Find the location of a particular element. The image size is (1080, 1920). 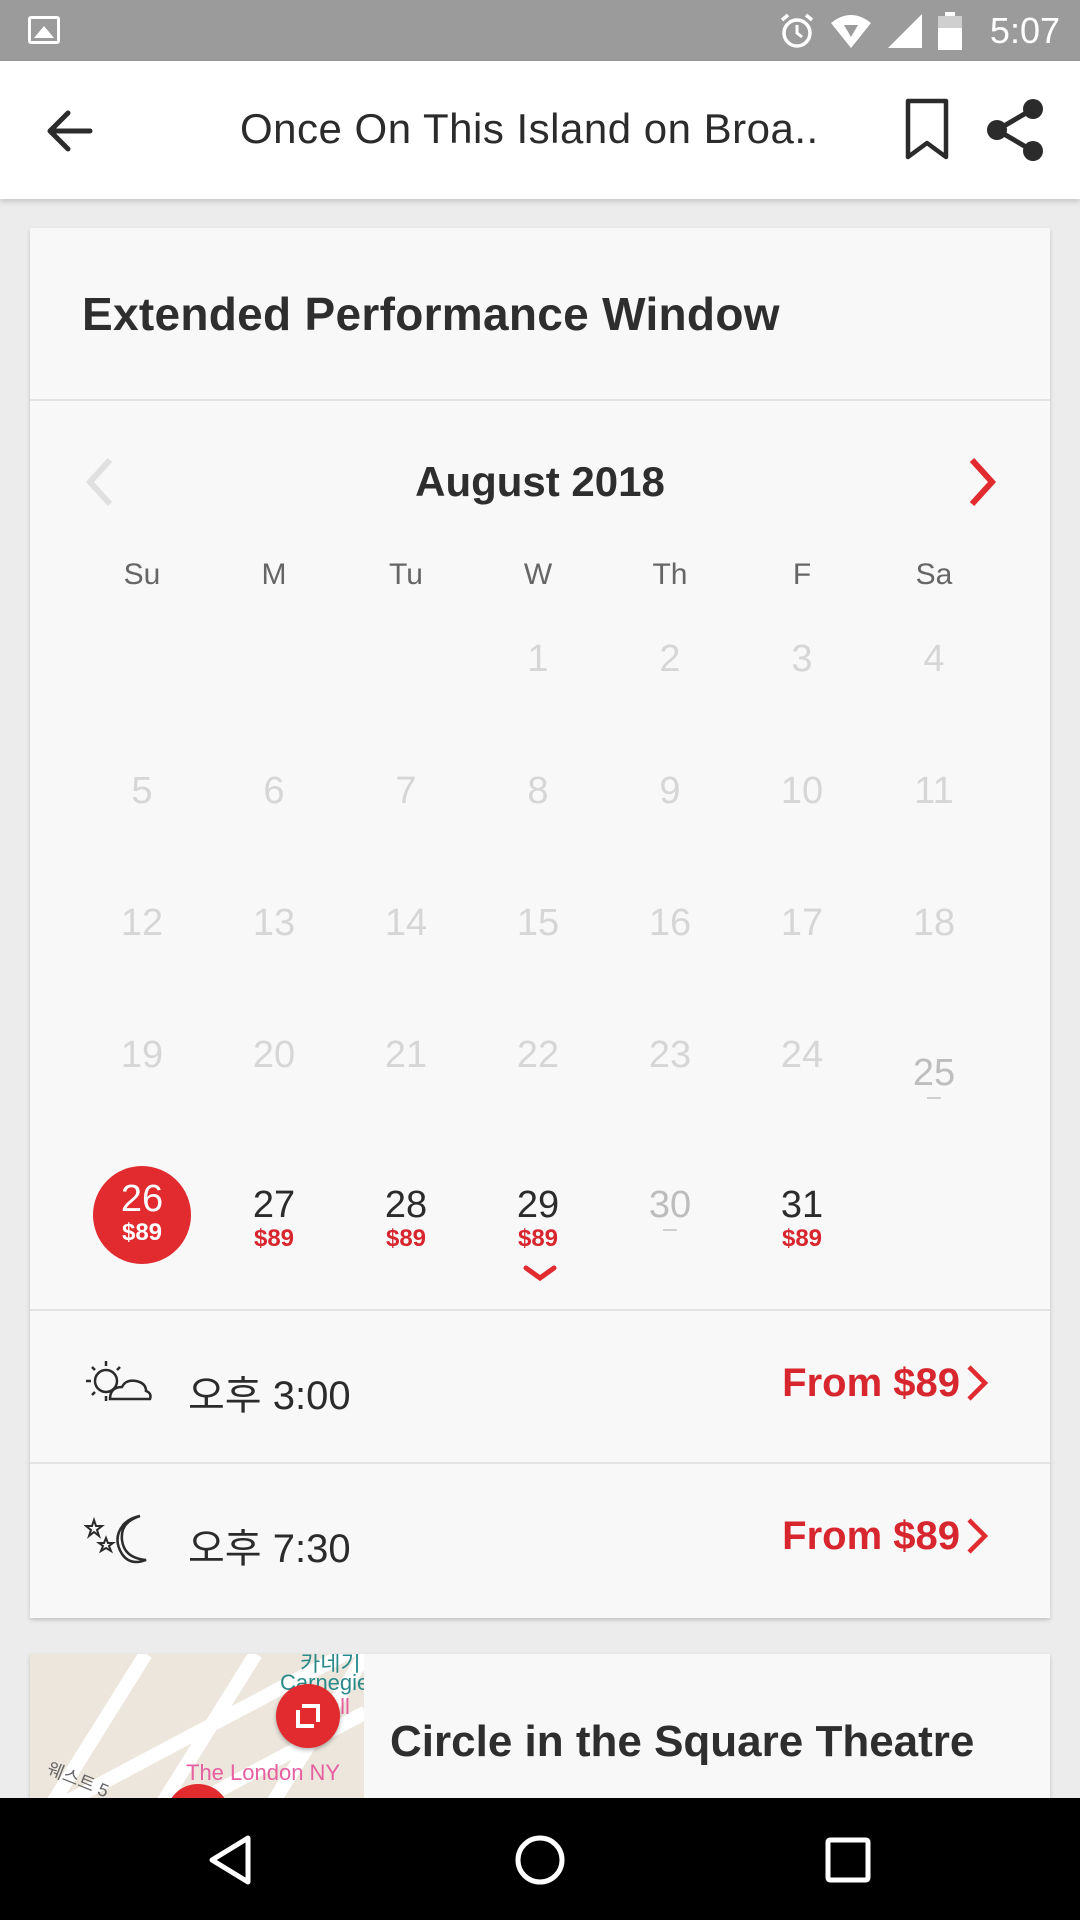

calendar-day-disabled: 22 is located at coordinates (538, 1090).